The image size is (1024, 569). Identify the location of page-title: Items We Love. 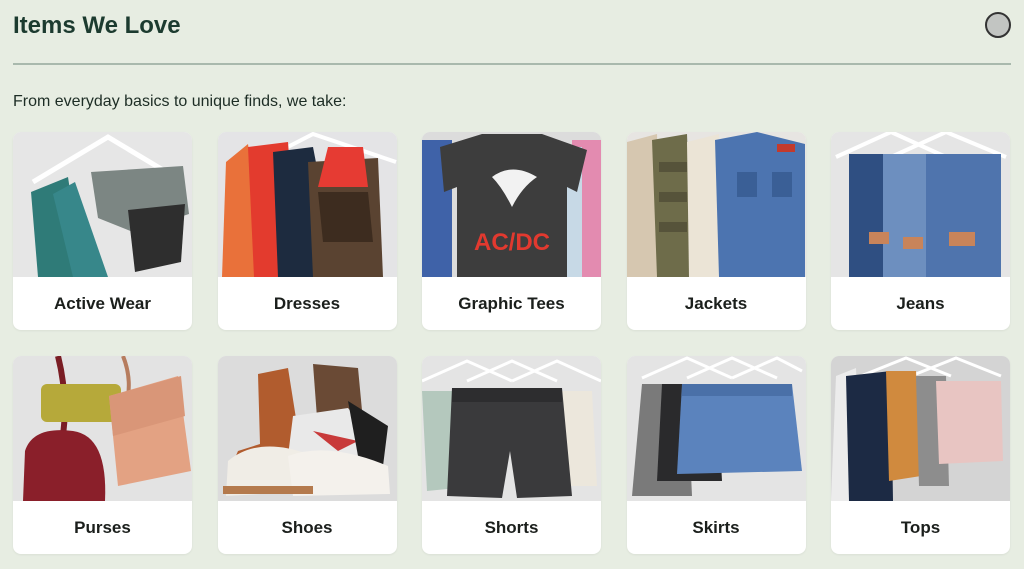
(97, 25).